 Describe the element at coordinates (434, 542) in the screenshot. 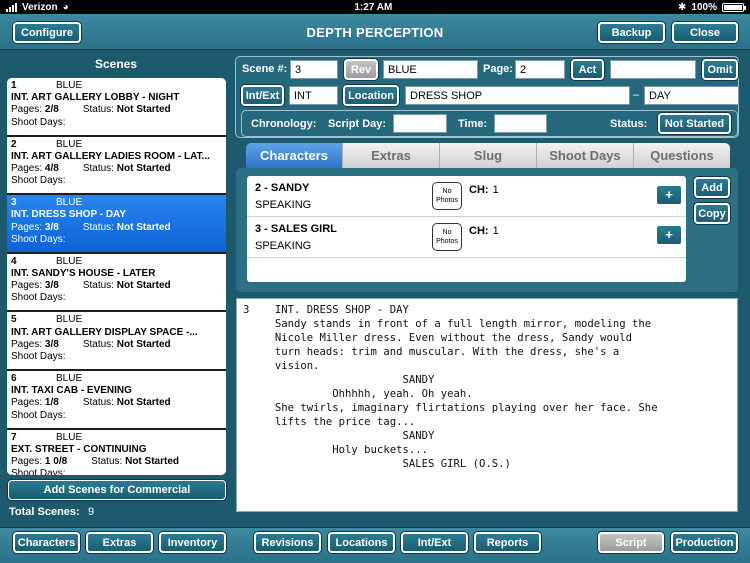

I see `nav-int-ext-button: Int/Ext` at that location.